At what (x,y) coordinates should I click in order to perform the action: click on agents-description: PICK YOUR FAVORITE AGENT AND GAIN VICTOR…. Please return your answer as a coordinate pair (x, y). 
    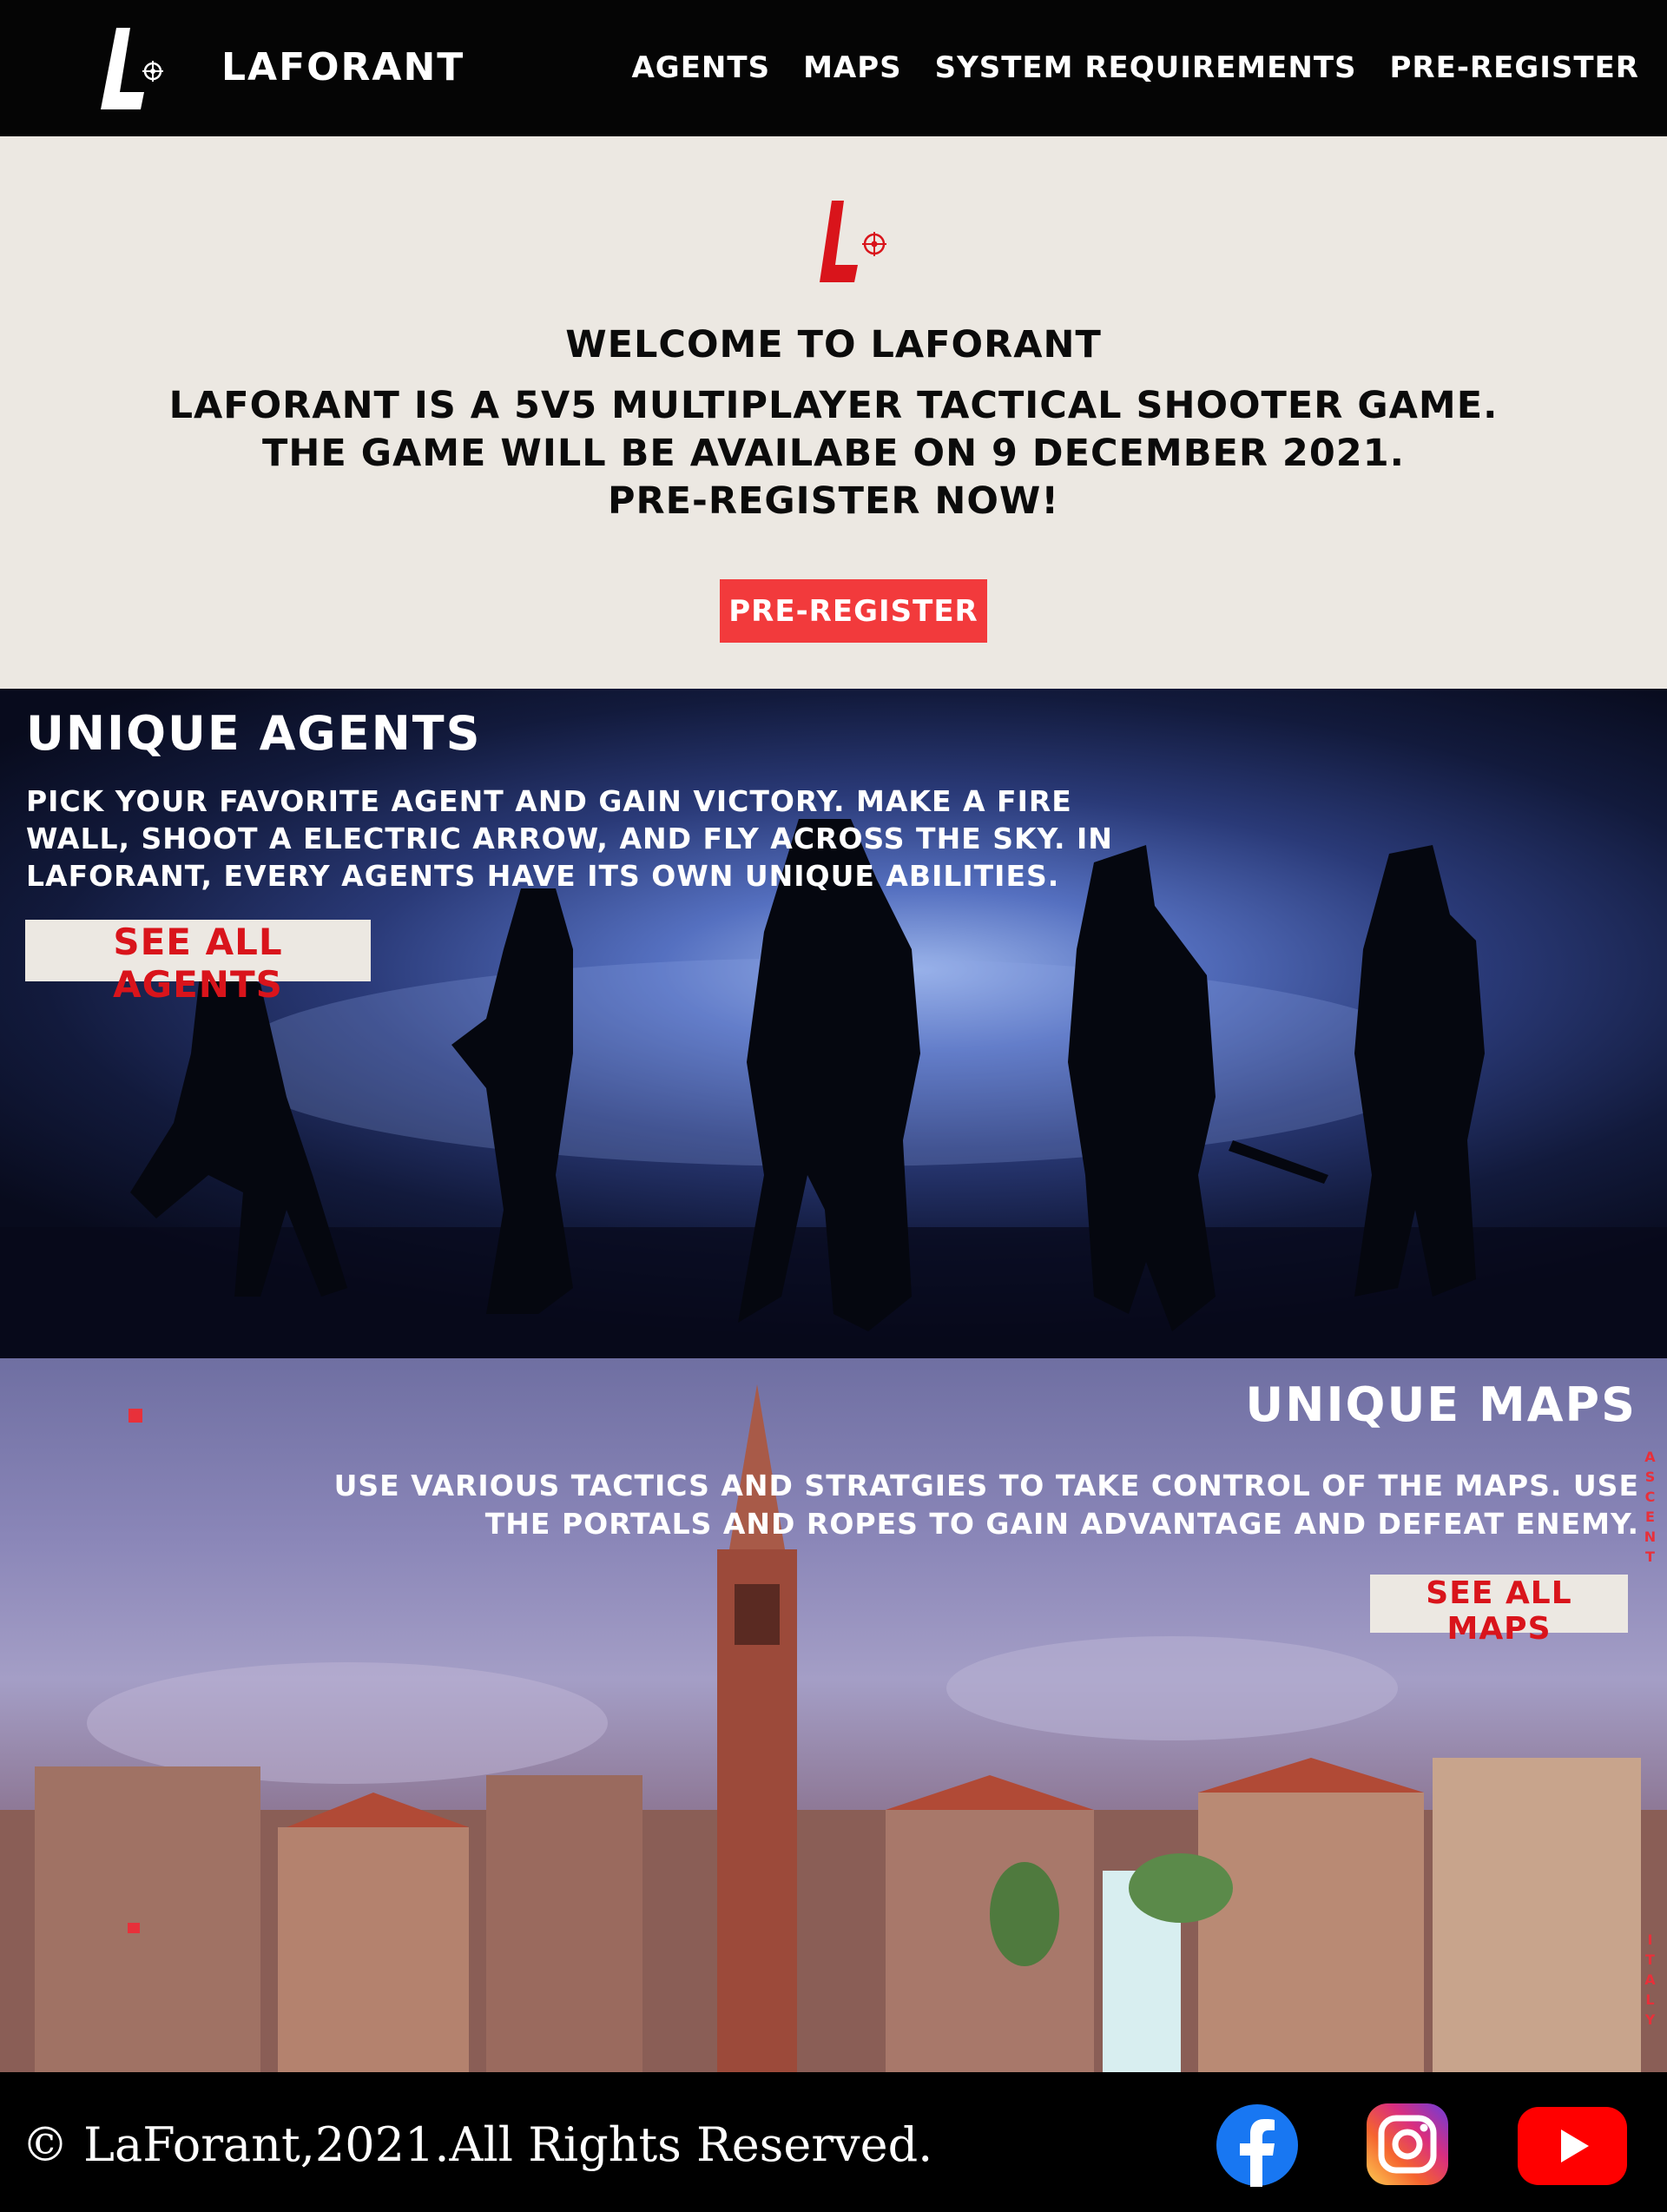
    Looking at the image, I should click on (569, 838).